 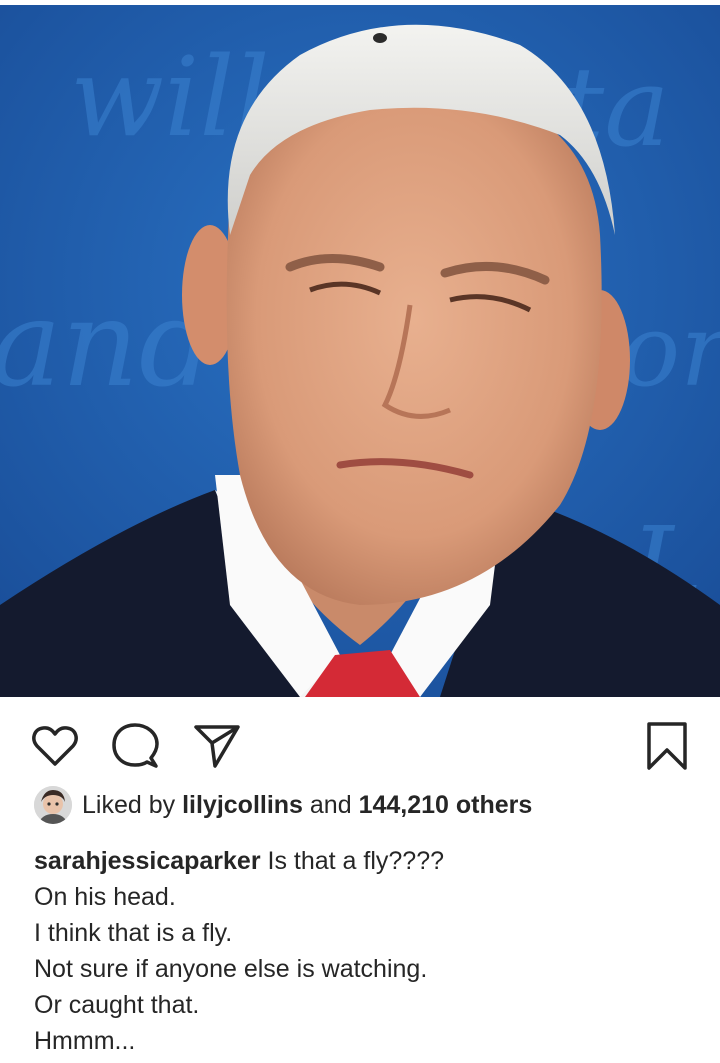 I want to click on avatar-icon, so click(x=53, y=805).